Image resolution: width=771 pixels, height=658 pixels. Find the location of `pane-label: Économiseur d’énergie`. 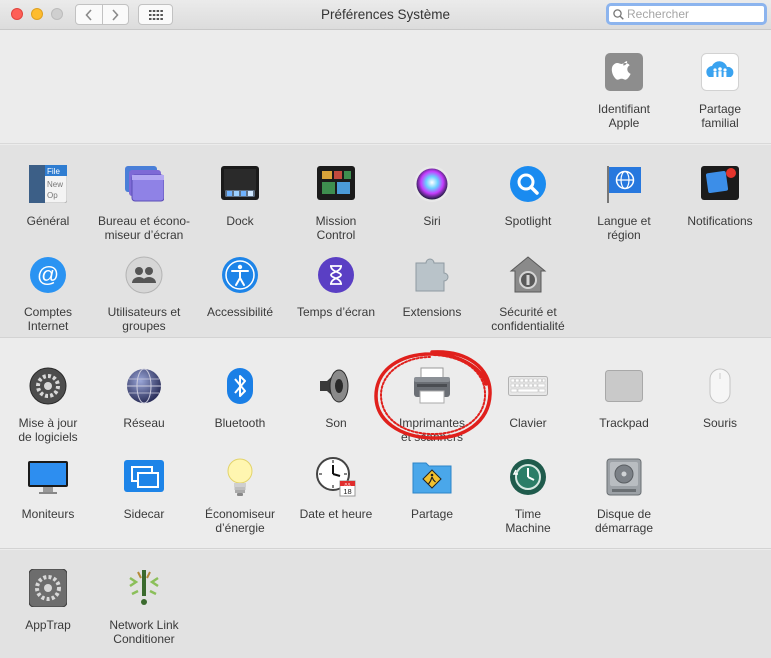

pane-label: Économiseur d’énergie is located at coordinates (240, 521).